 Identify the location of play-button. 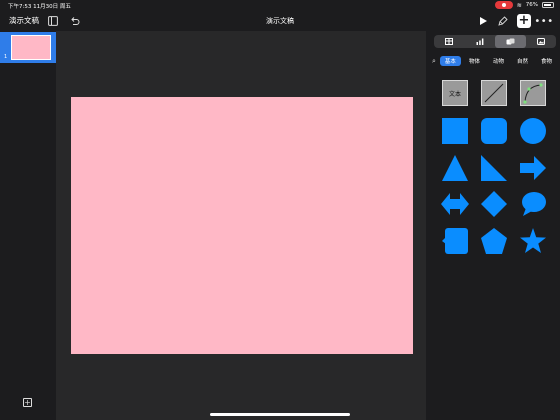
(483, 21).